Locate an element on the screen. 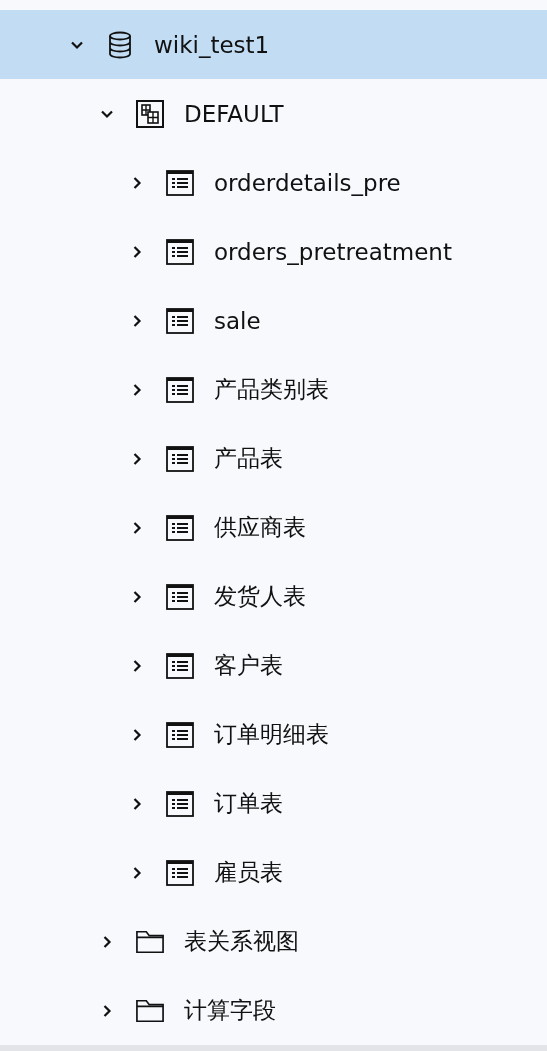 The image size is (547, 1051). tree-item: wiki_test1 is located at coordinates (273, 44).